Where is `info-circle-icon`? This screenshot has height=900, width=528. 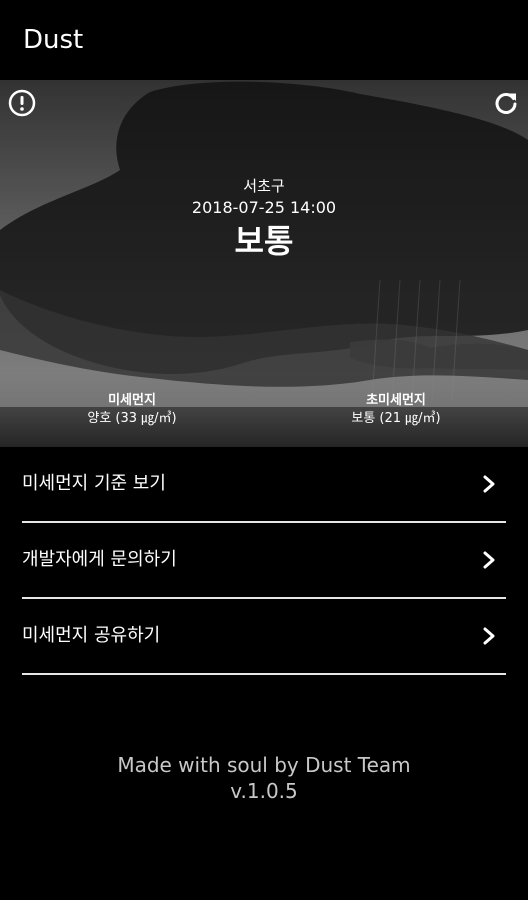 info-circle-icon is located at coordinates (22, 103).